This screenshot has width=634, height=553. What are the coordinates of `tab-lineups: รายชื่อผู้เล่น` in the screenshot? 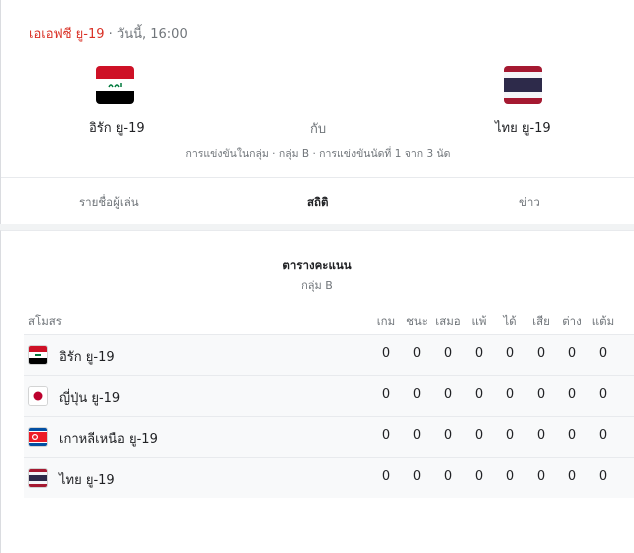 It's located at (109, 203).